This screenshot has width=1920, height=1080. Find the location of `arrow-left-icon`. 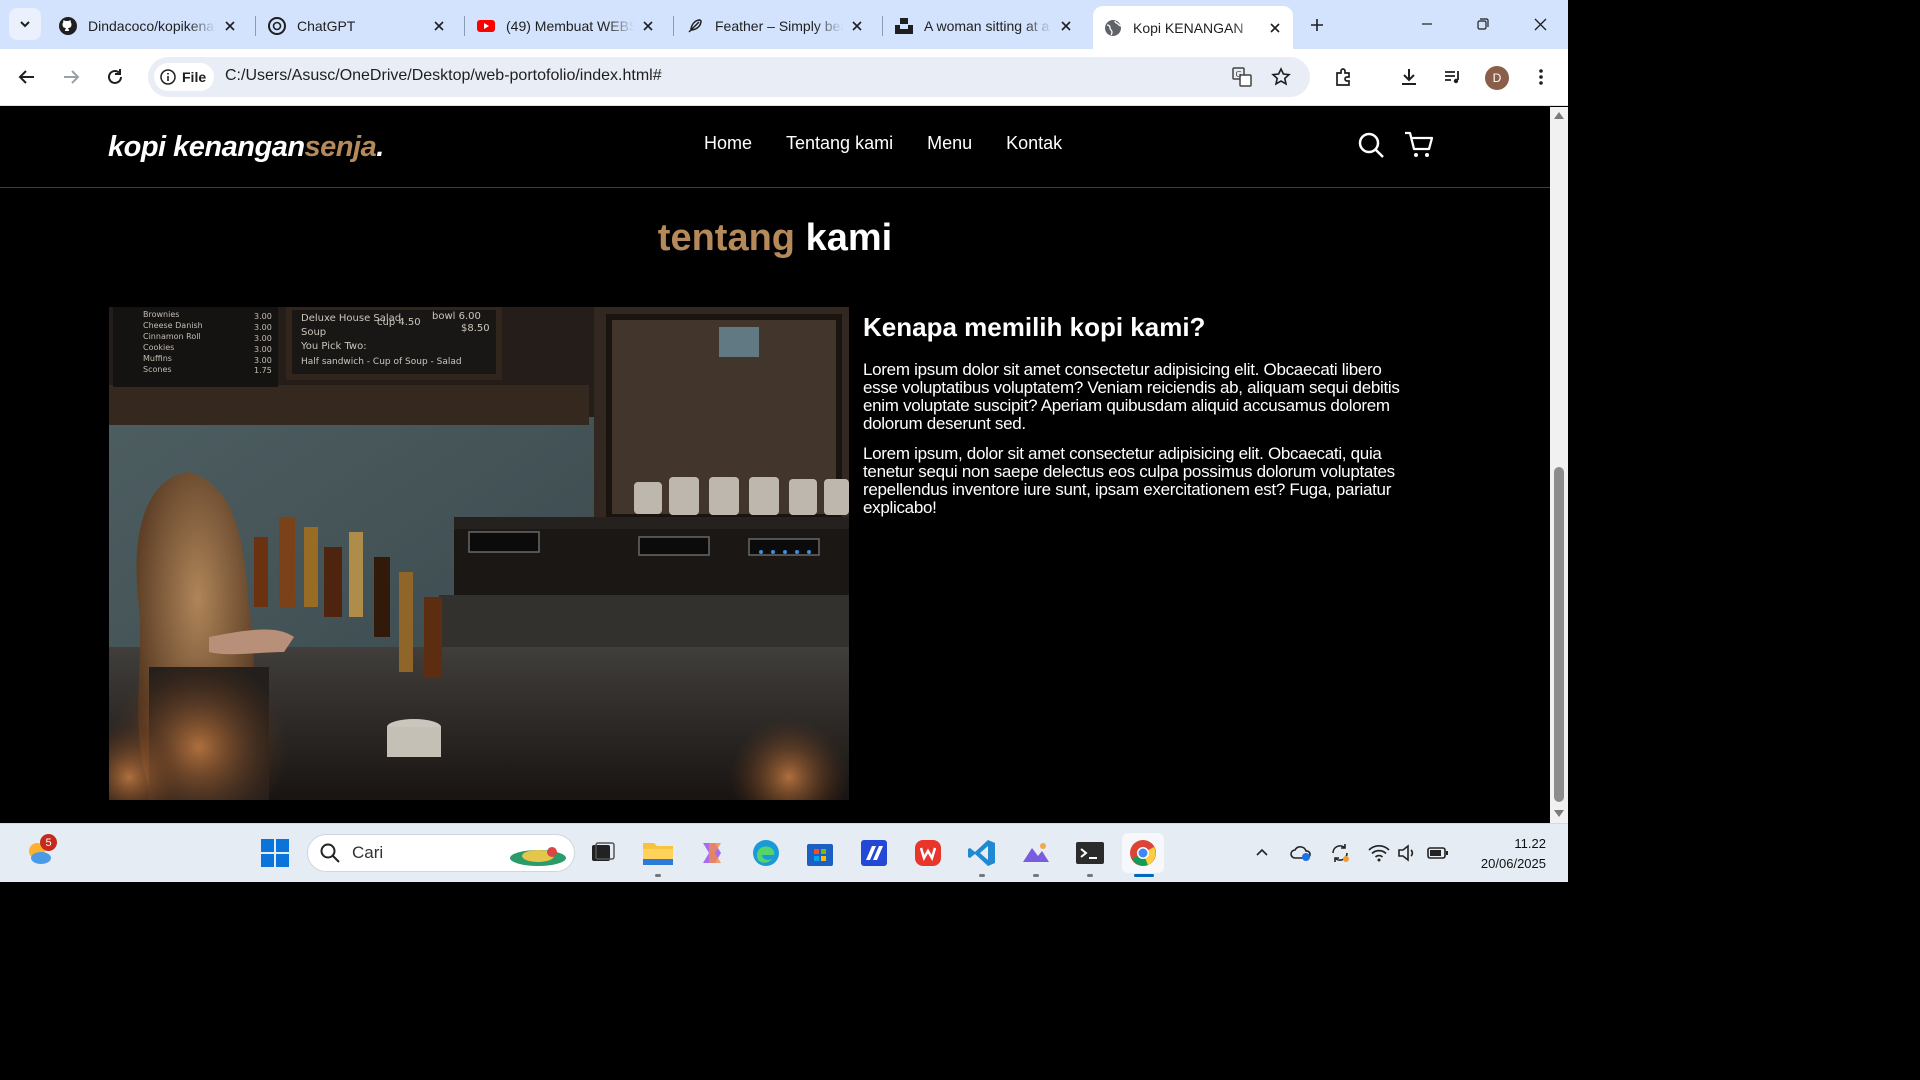

arrow-left-icon is located at coordinates (27, 77).